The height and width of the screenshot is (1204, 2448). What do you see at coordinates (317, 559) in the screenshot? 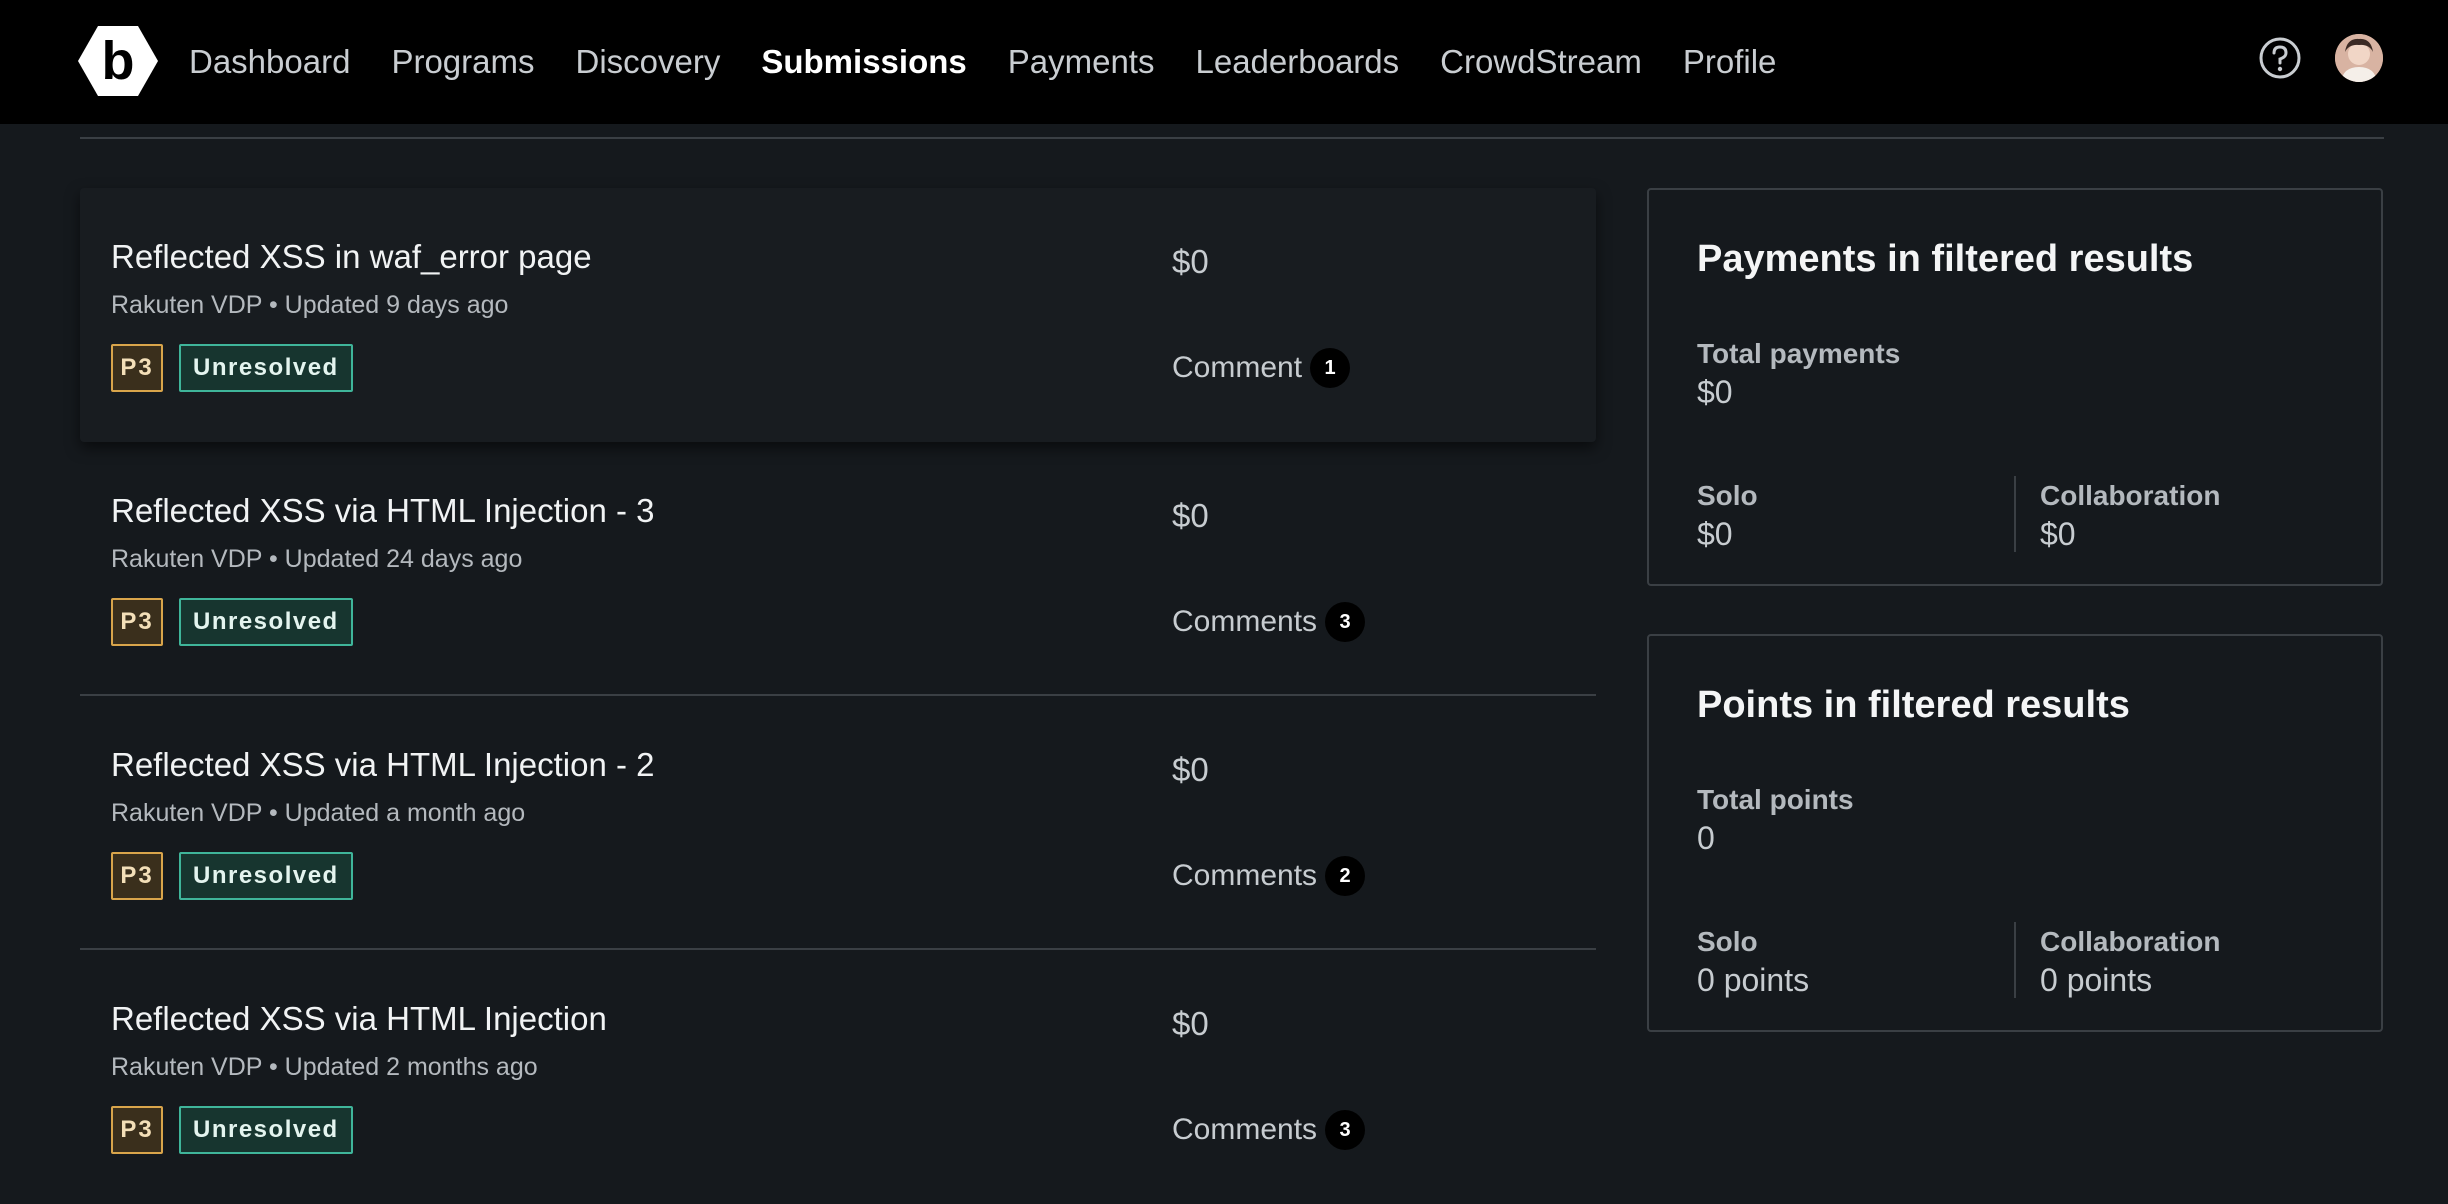
I see `submission-meta: Rakuten VDP • Updated 24 days ago` at bounding box center [317, 559].